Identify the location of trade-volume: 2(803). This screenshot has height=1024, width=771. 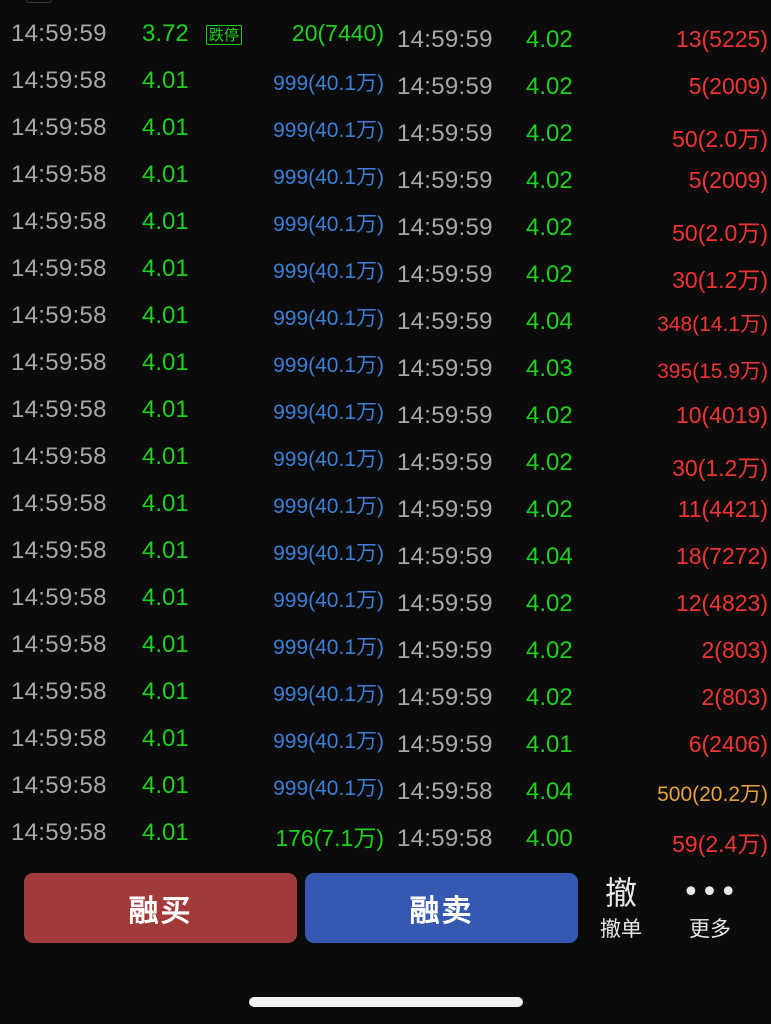
(734, 697).